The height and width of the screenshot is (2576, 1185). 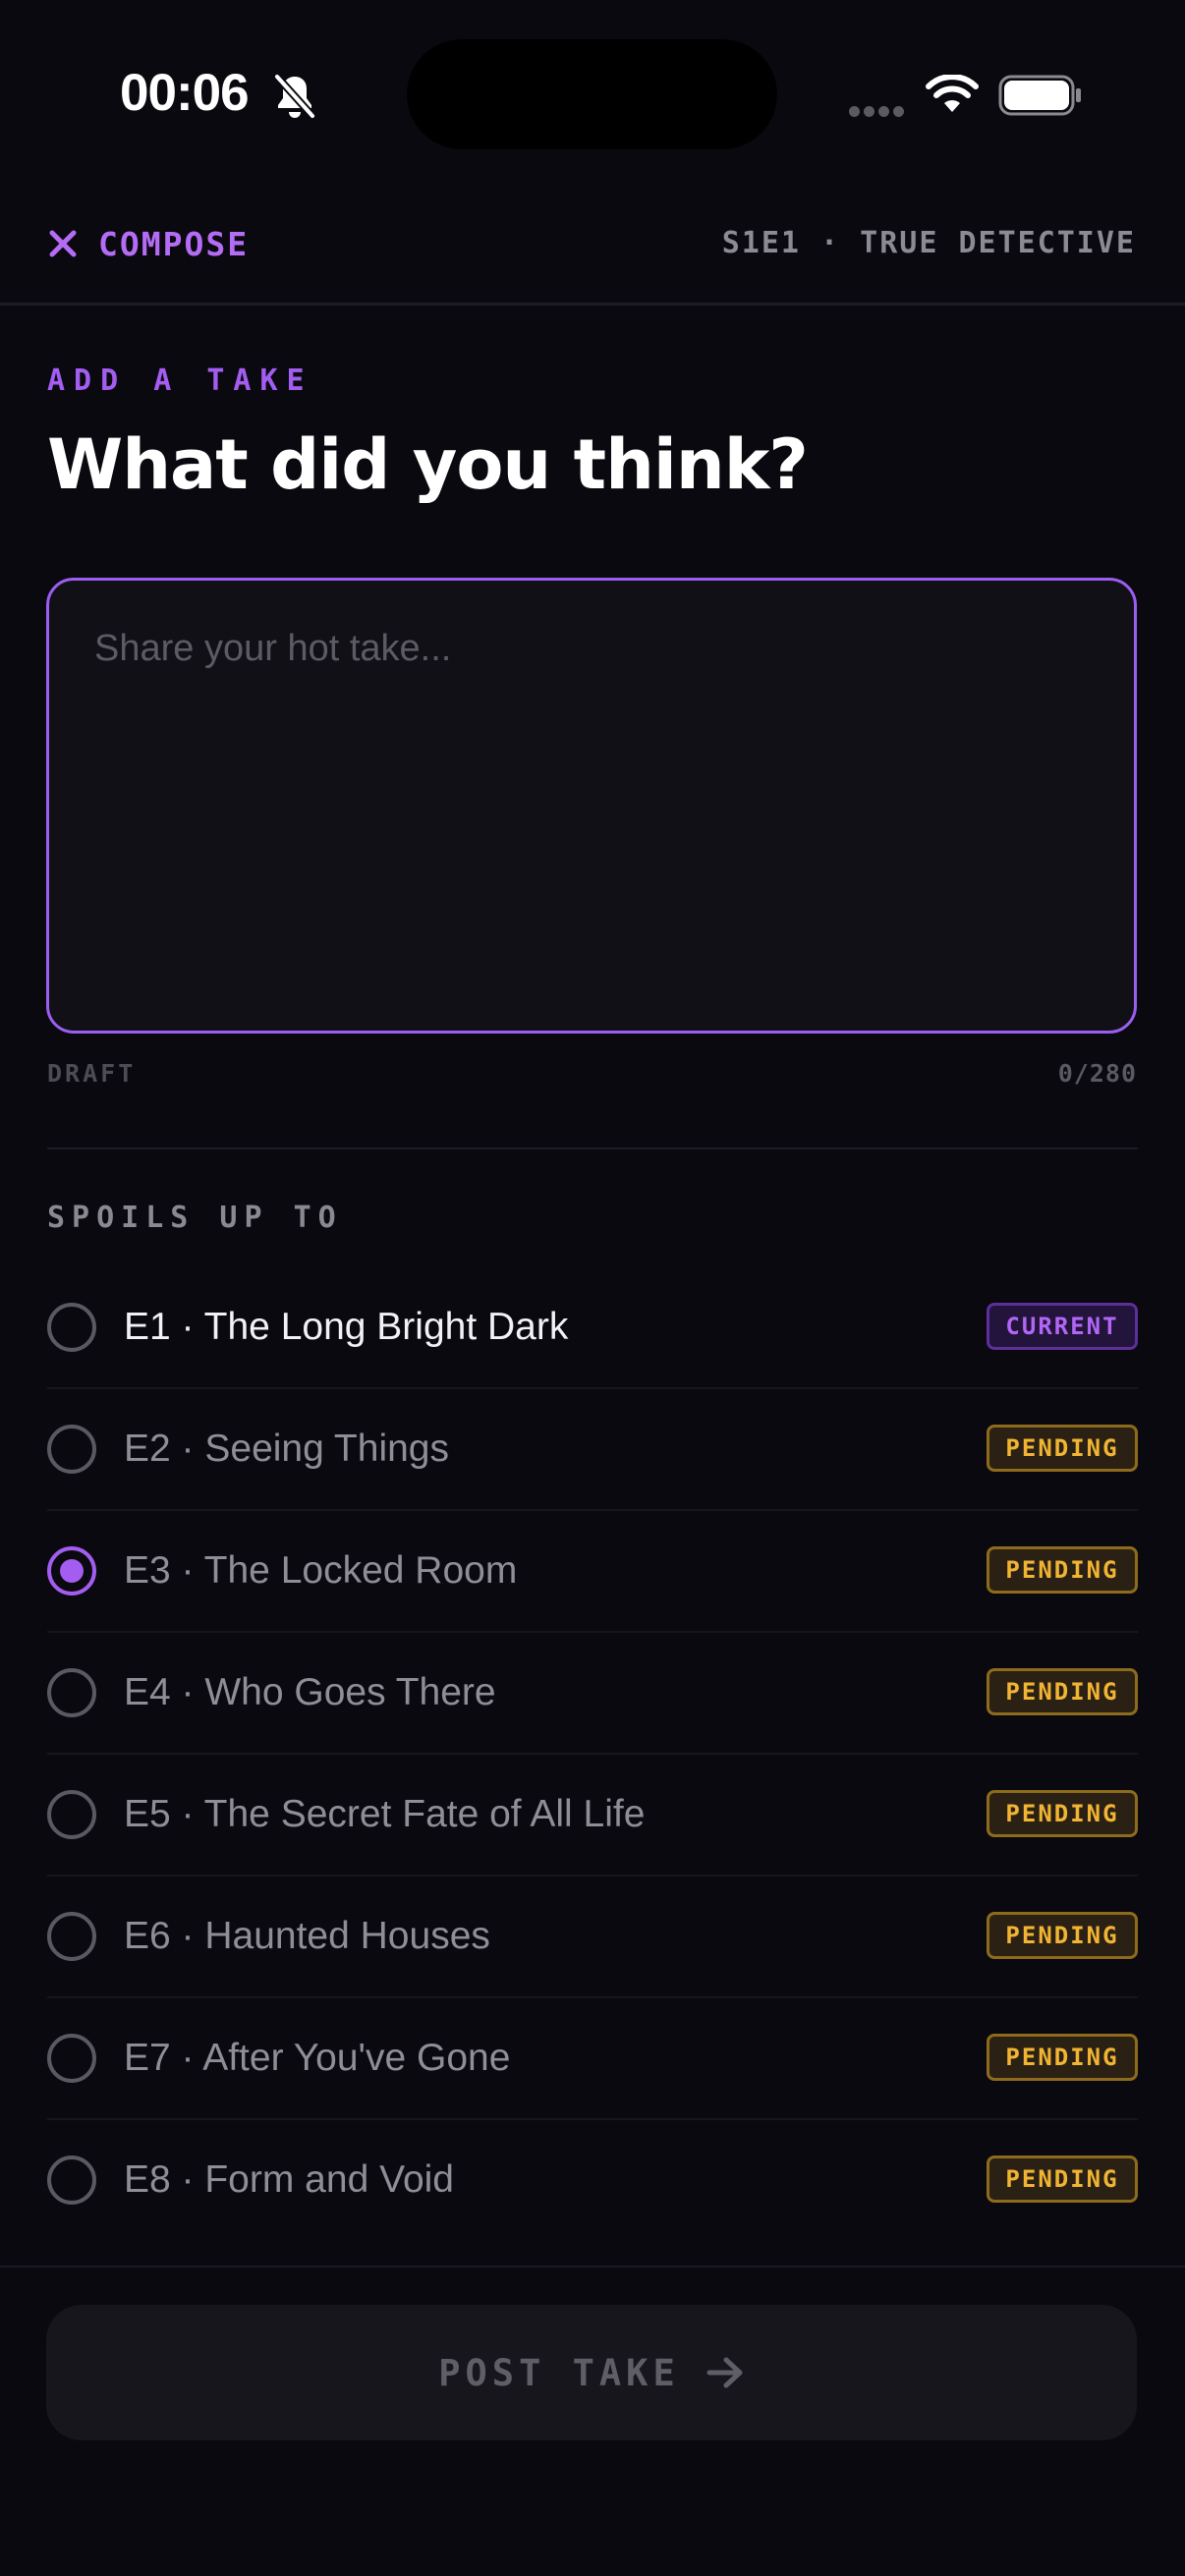 I want to click on post-take-button: POST TAKE, so click(x=592, y=2372).